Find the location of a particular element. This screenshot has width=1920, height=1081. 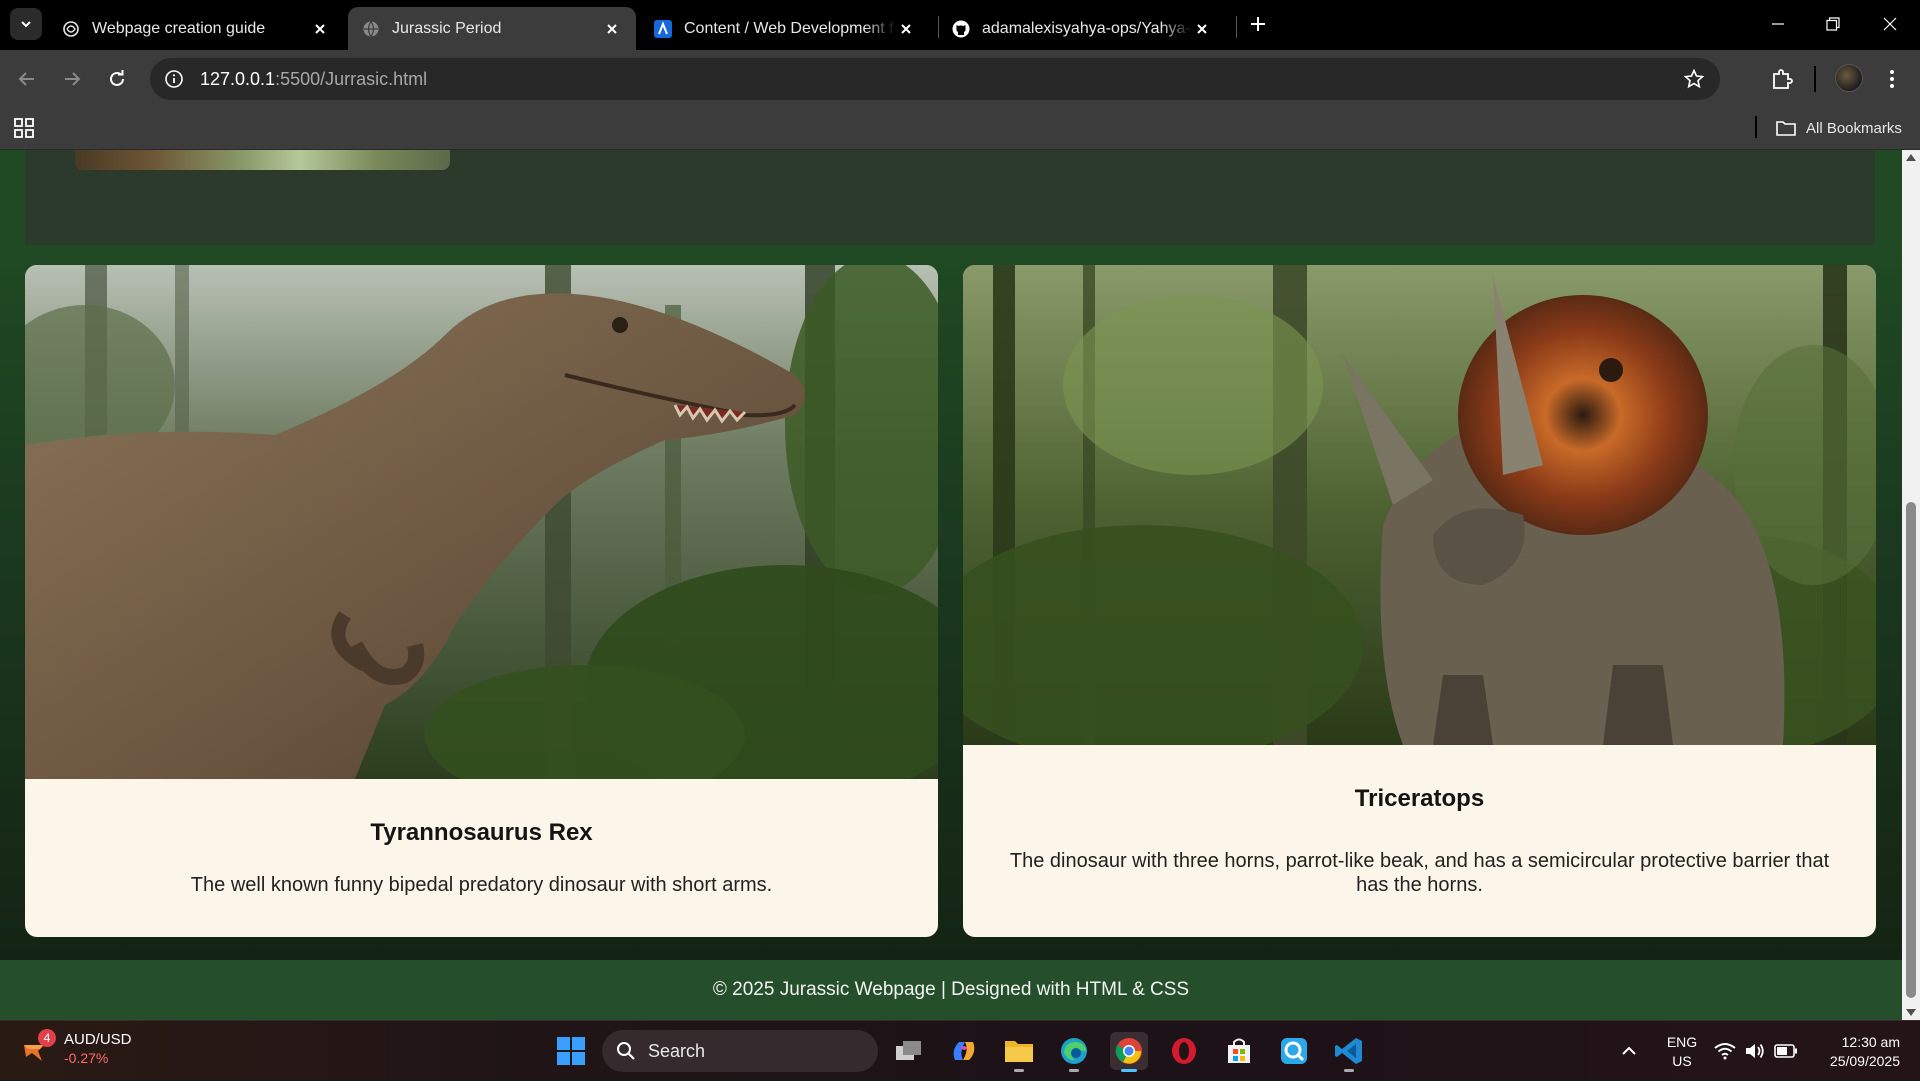

url-text: 127.0.0.1:5500/Jurrasic.html is located at coordinates (313, 79).